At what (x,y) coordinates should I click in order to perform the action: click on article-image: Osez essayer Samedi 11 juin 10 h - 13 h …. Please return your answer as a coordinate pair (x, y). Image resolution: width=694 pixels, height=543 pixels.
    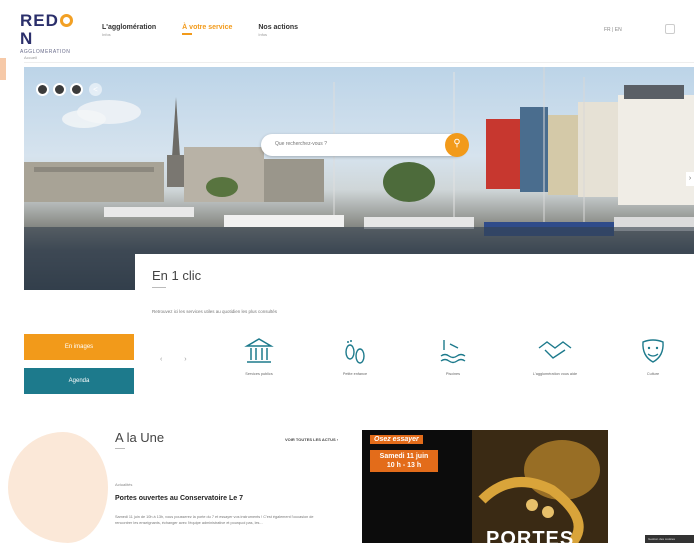
    Looking at the image, I should click on (485, 486).